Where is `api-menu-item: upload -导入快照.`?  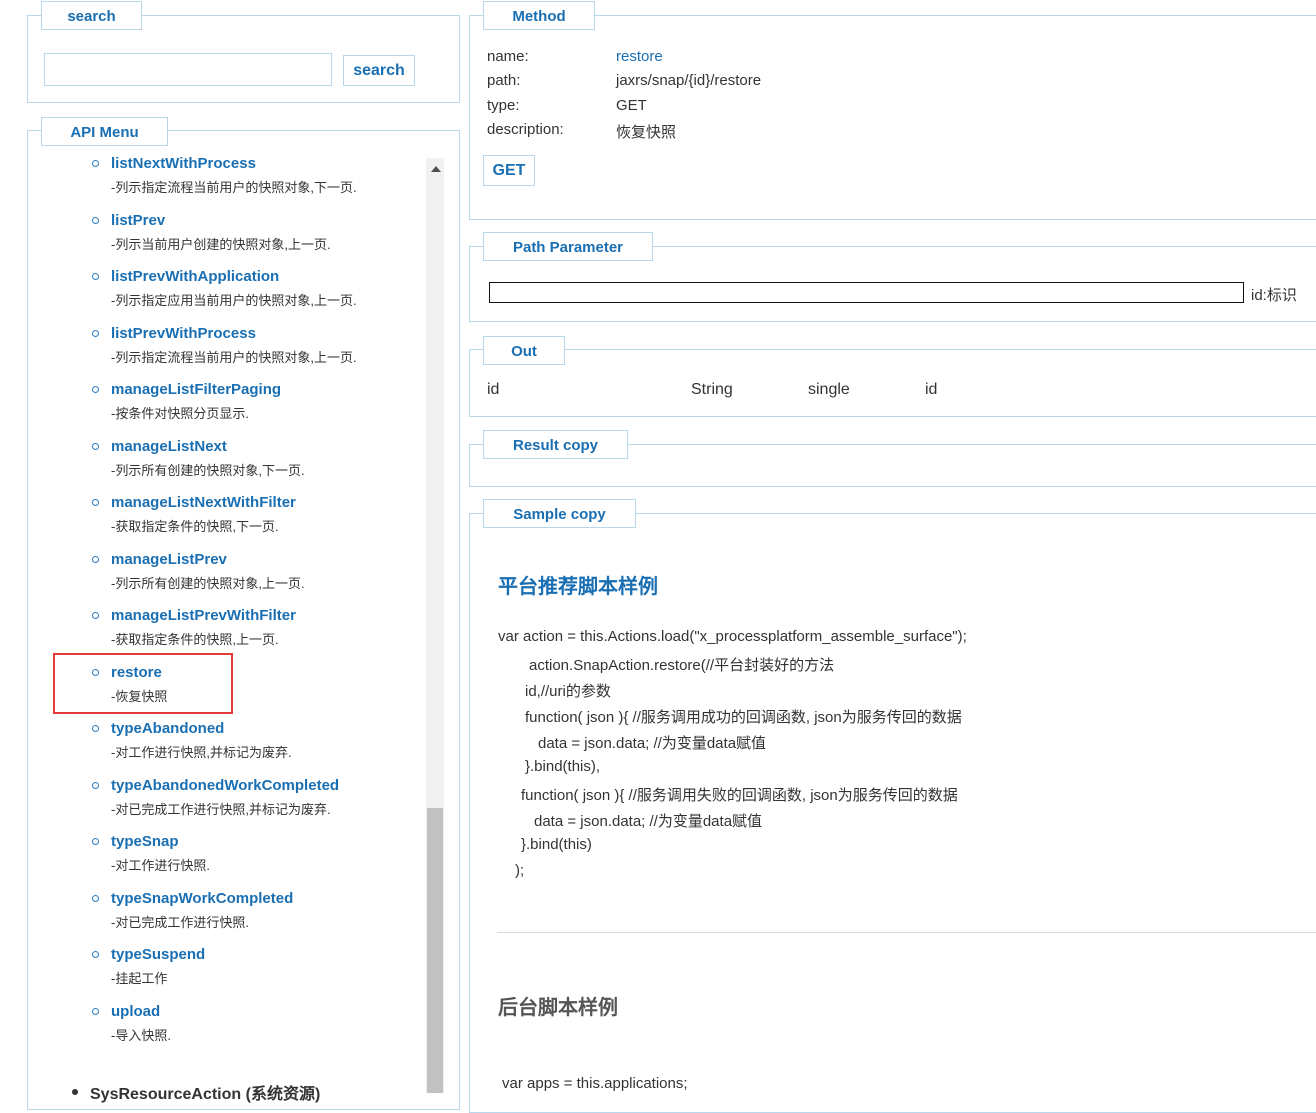 api-menu-item: upload -导入快照. is located at coordinates (252, 1028).